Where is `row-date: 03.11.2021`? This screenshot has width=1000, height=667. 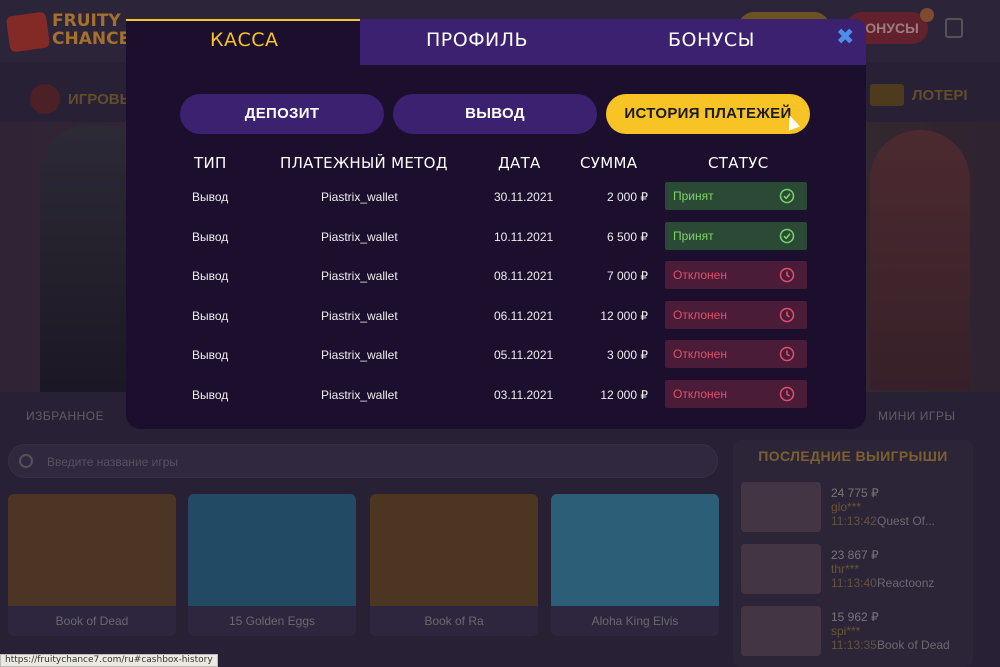
row-date: 03.11.2021 is located at coordinates (524, 395).